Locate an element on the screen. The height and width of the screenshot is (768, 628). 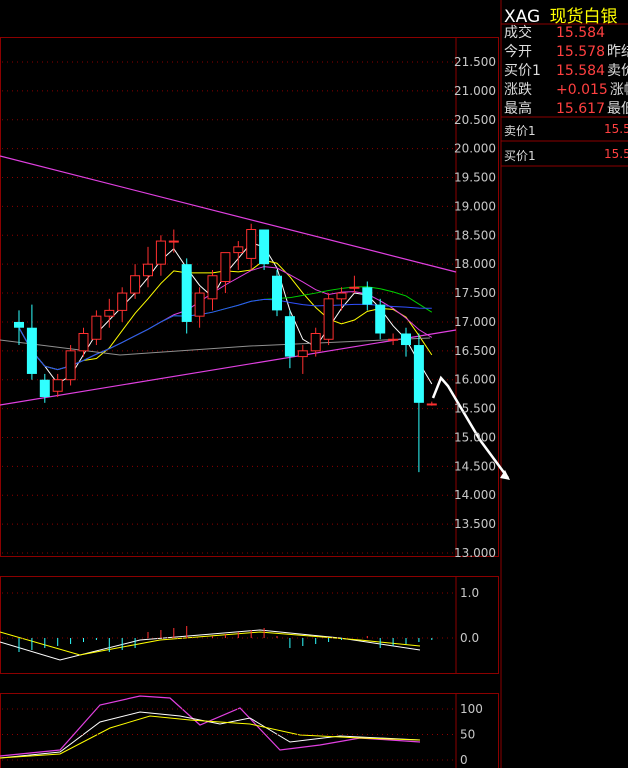
kdj-tick-label: 0 is located at coordinates (464, 760).